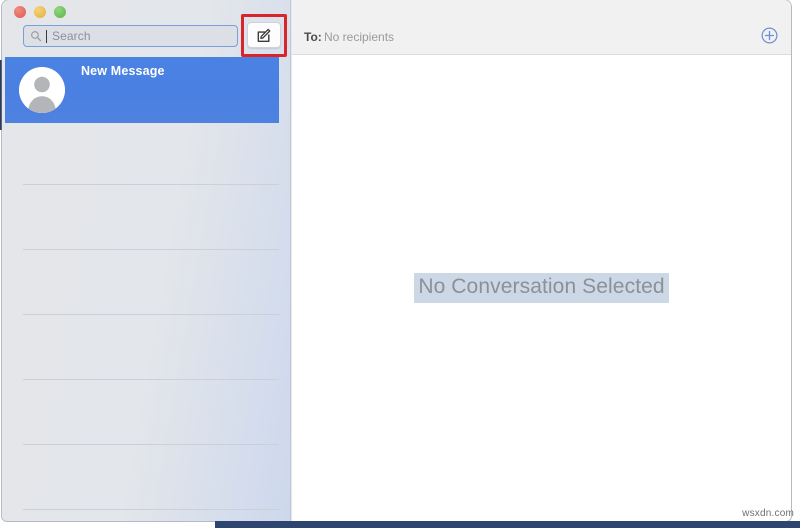 The height and width of the screenshot is (528, 800). I want to click on list-item-title: New Message, so click(123, 71).